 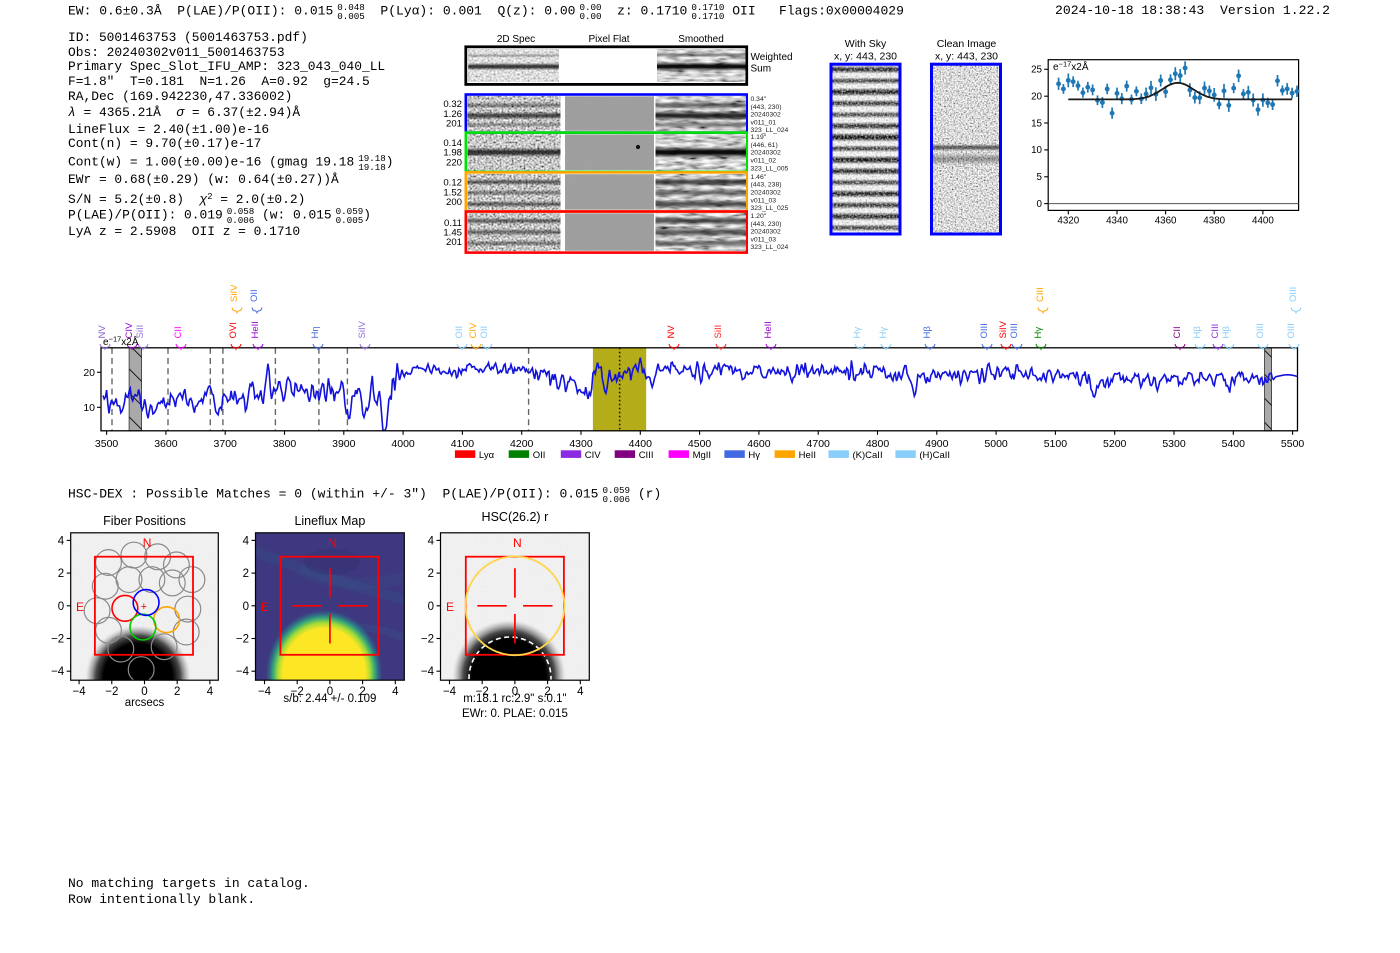 What do you see at coordinates (819, 444) in the screenshot?
I see `svg-text: 4700` at bounding box center [819, 444].